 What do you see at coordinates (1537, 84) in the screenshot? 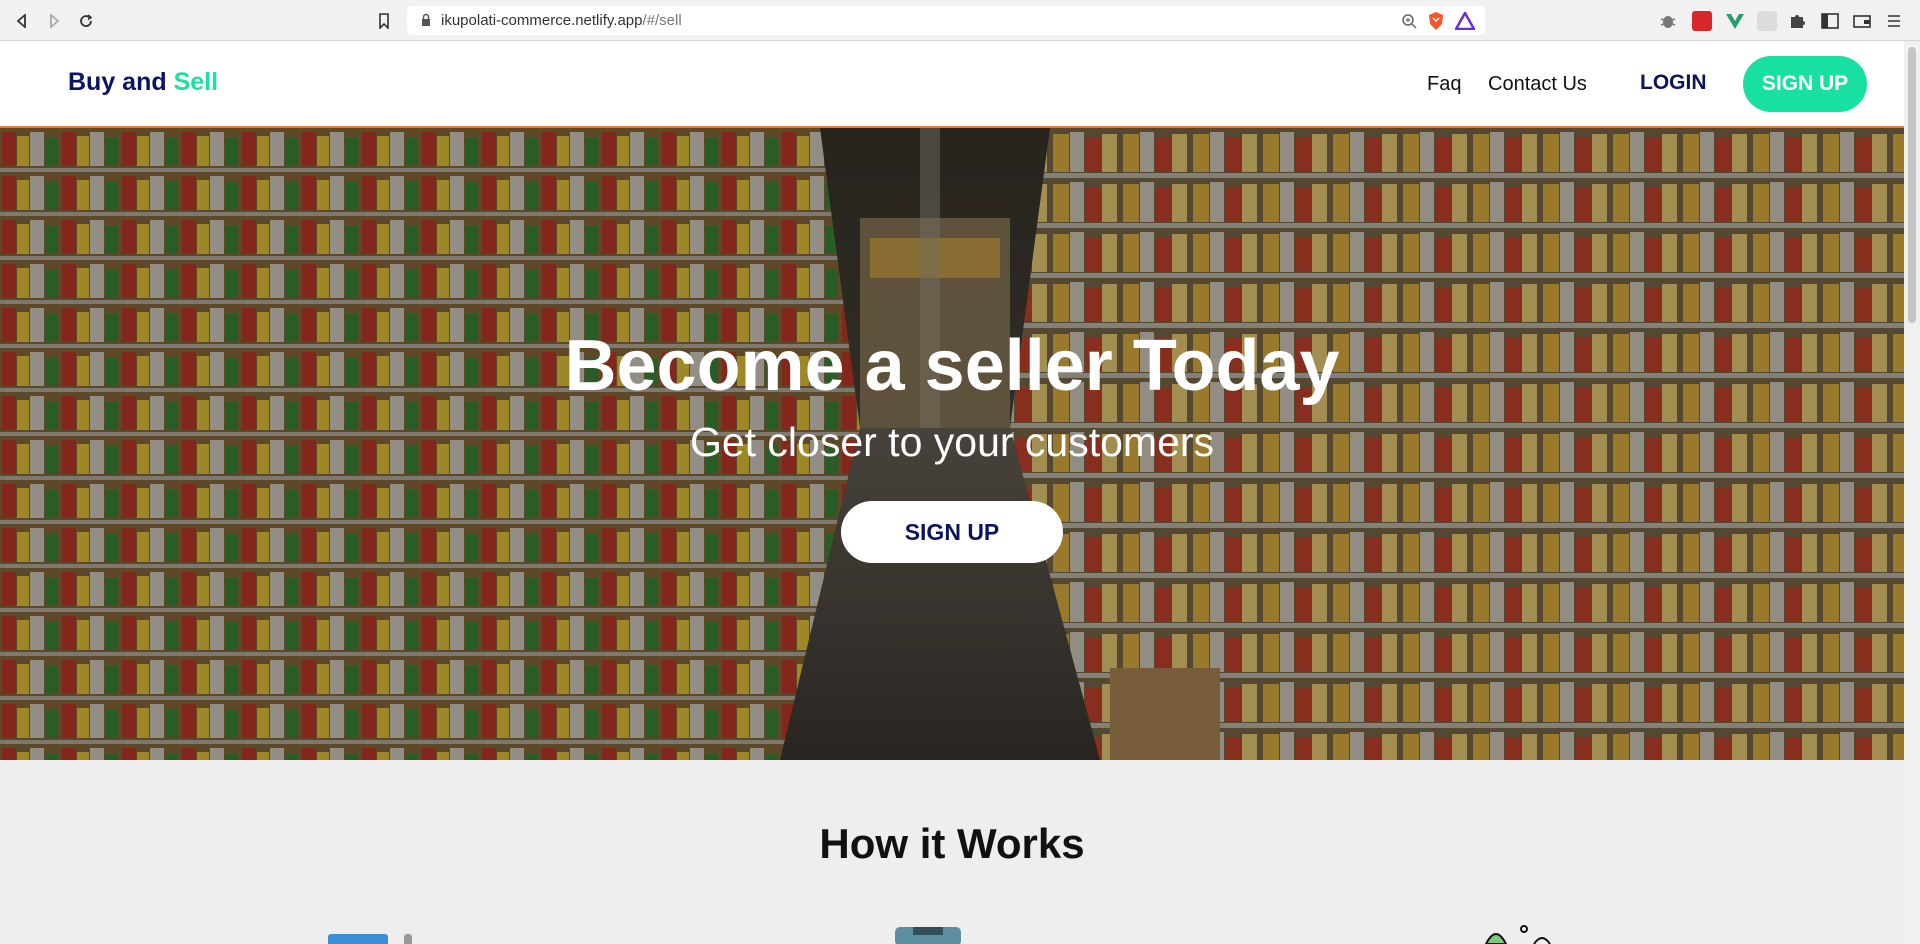
I see `nav-contact-link: Contact Us` at bounding box center [1537, 84].